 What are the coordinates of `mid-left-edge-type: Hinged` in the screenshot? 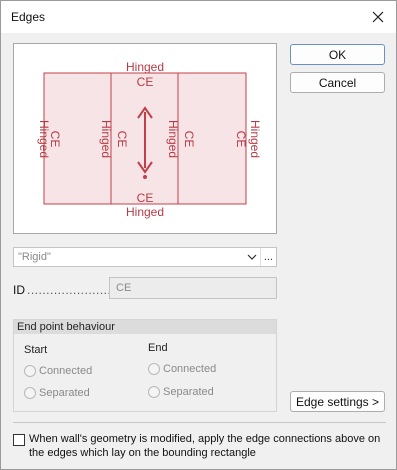 It's located at (106, 139).